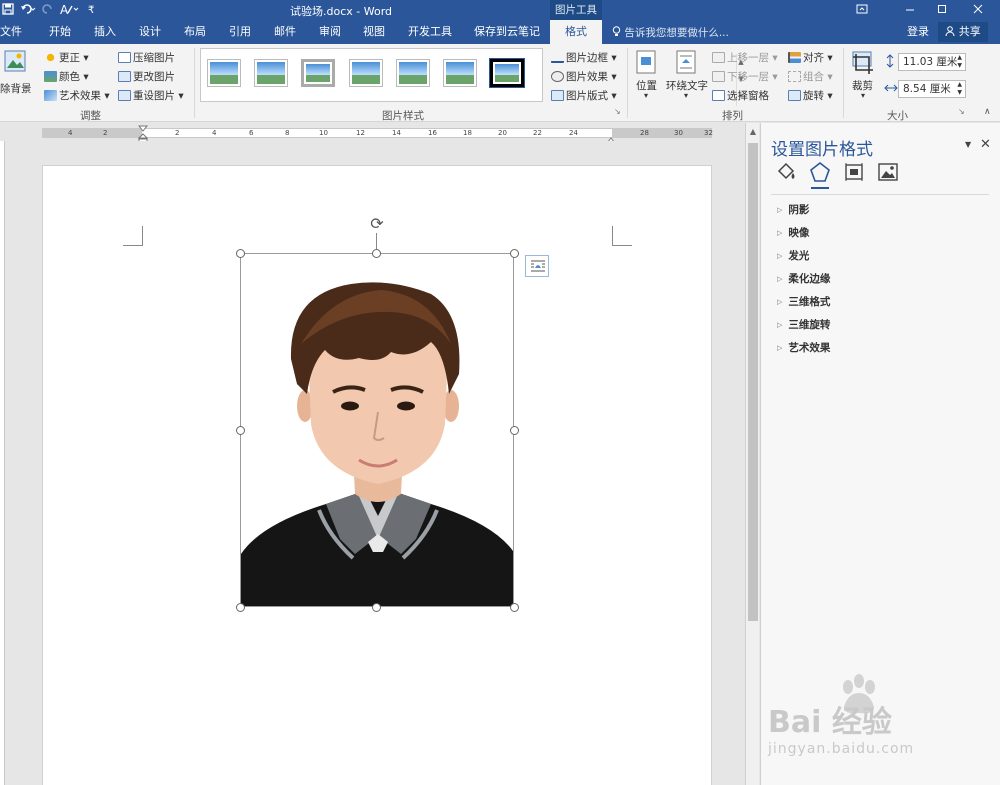  Describe the element at coordinates (430, 32) in the screenshot. I see `tab-developer: 开发工具` at that location.